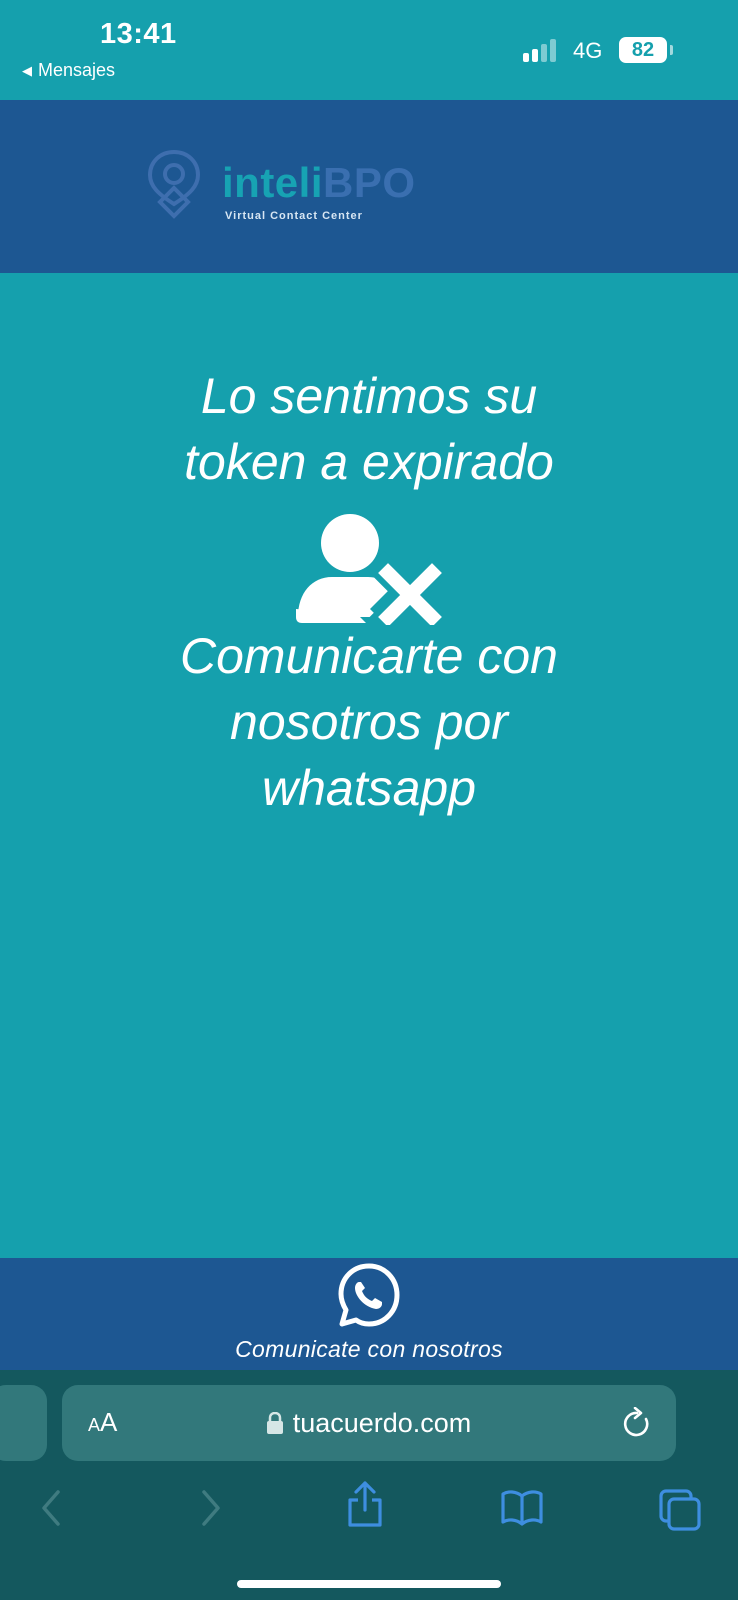  Describe the element at coordinates (174, 184) in the screenshot. I see `location-pin-logo-icon` at that location.